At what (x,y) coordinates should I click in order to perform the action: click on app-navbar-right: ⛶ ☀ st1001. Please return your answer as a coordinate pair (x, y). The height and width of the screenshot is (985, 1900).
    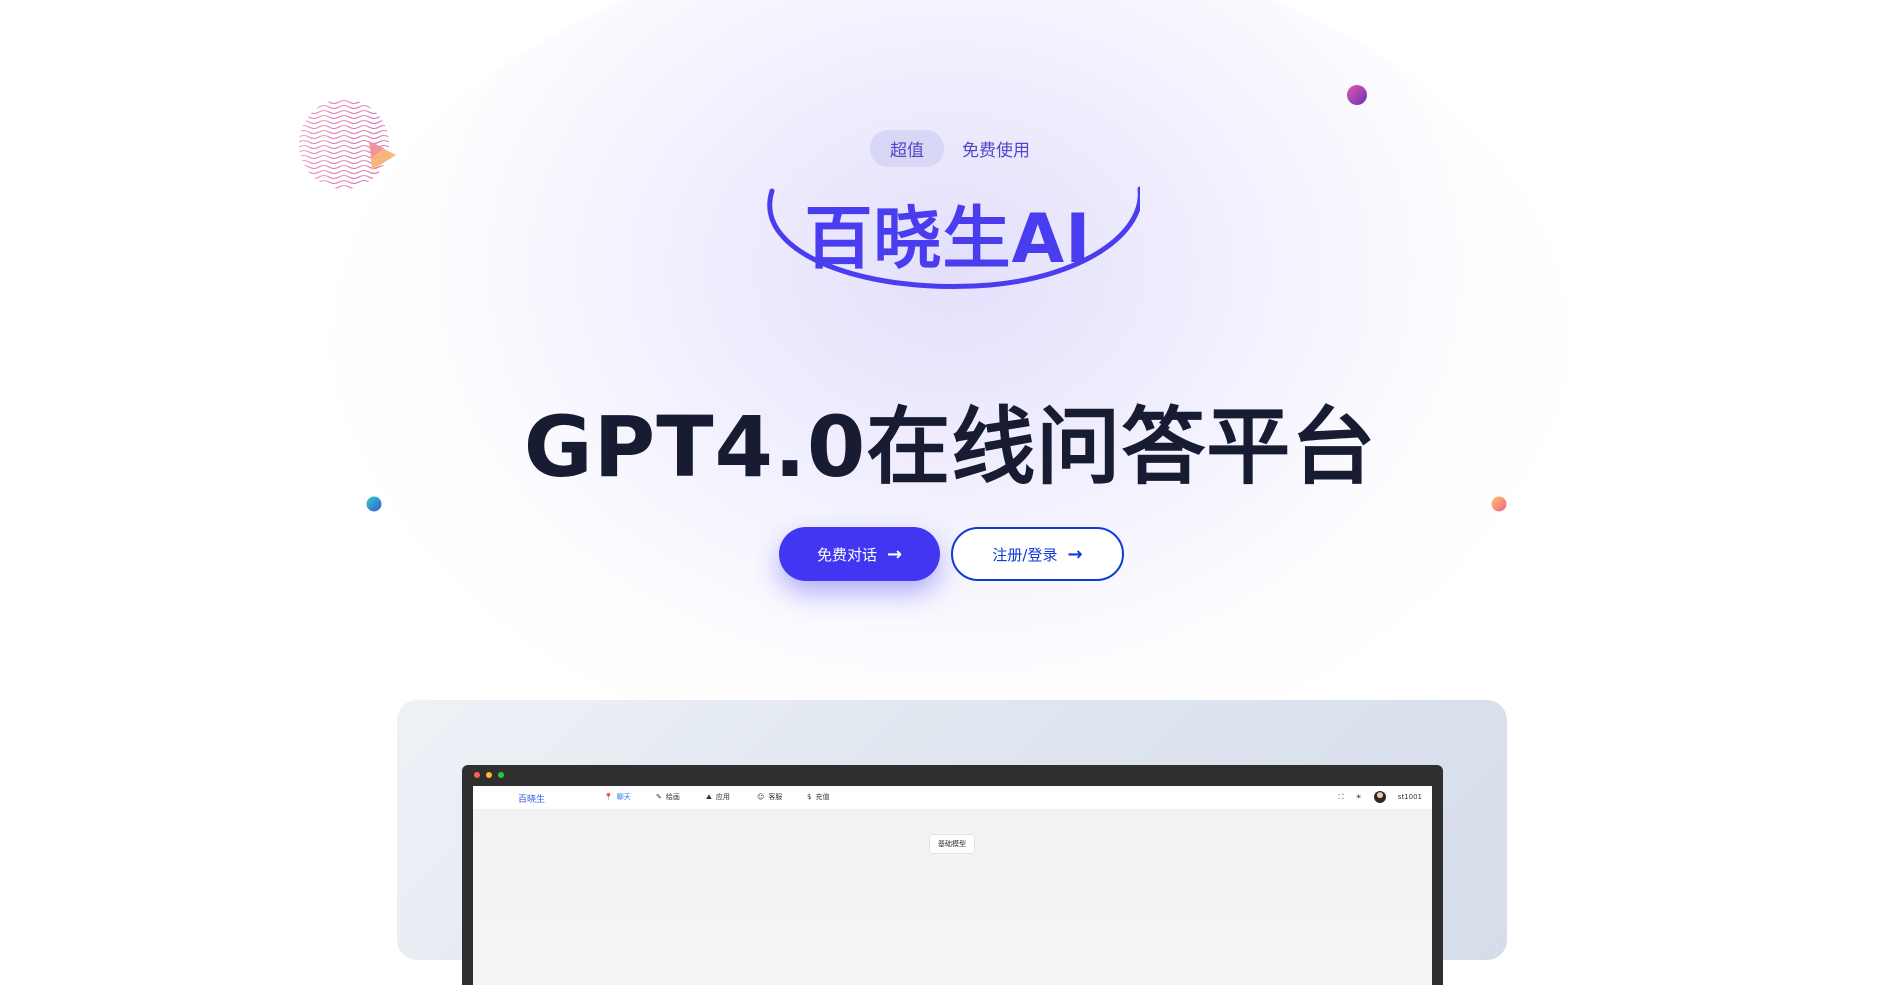
    Looking at the image, I should click on (1380, 797).